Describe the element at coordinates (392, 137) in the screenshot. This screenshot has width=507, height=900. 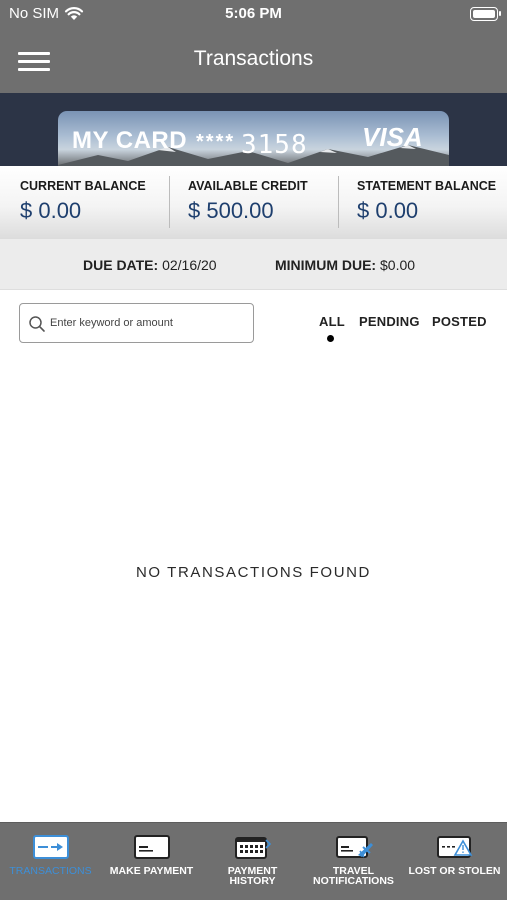
I see `visa-logo: VISA` at that location.